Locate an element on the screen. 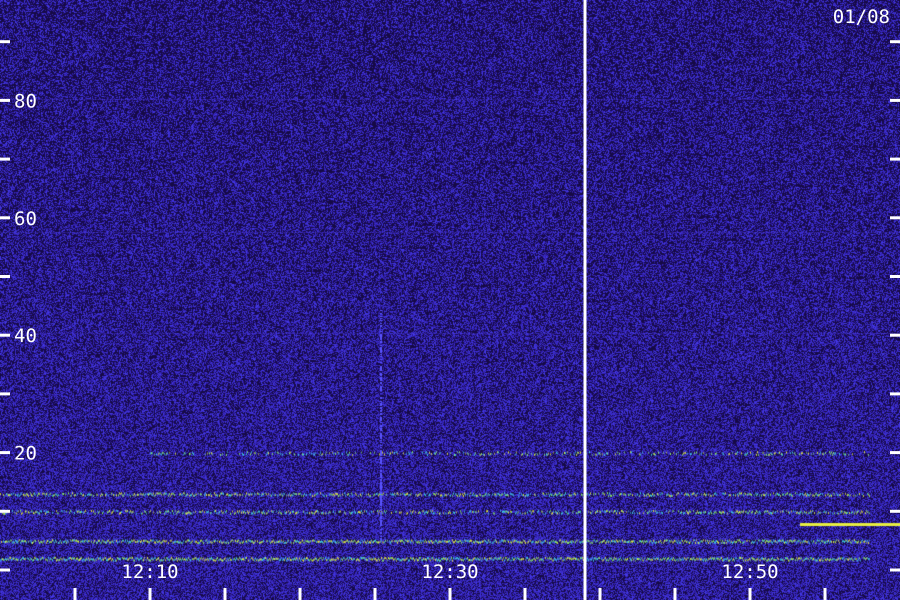  x-tick-label: 12:50 is located at coordinates (749, 572).